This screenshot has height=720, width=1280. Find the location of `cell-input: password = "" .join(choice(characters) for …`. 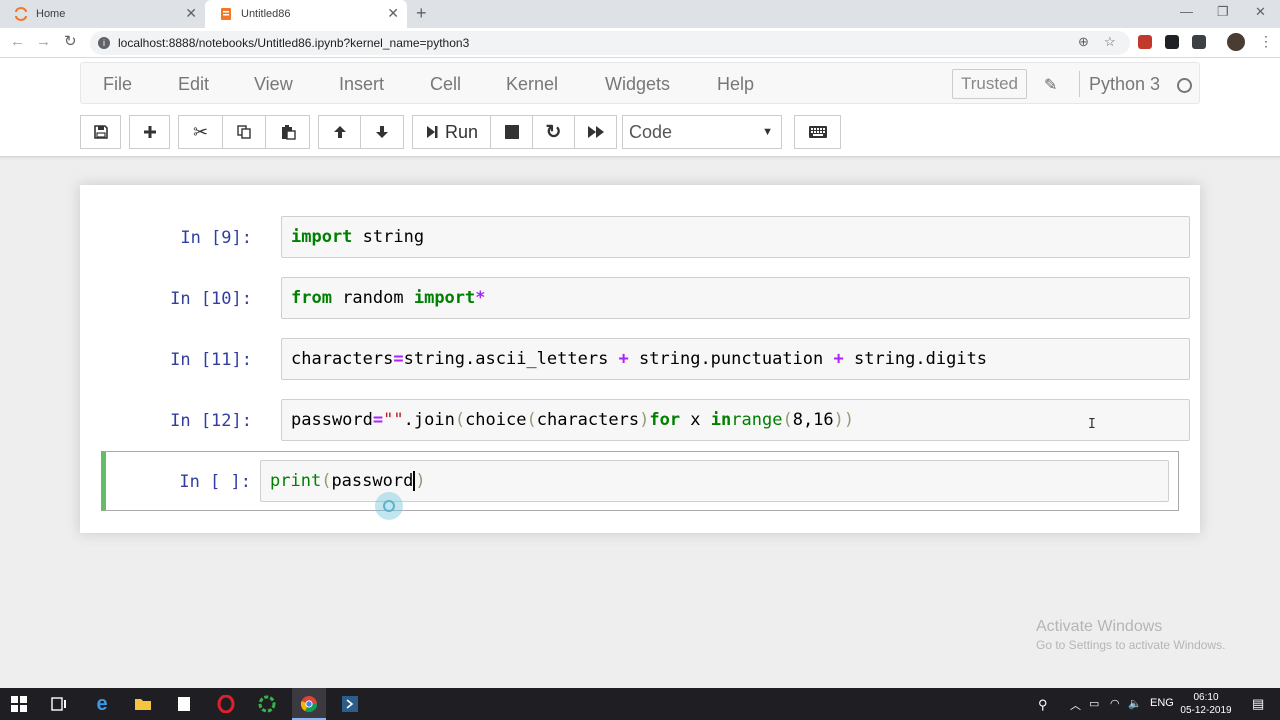

cell-input: password = "" .join(choice(characters) for … is located at coordinates (735, 420).